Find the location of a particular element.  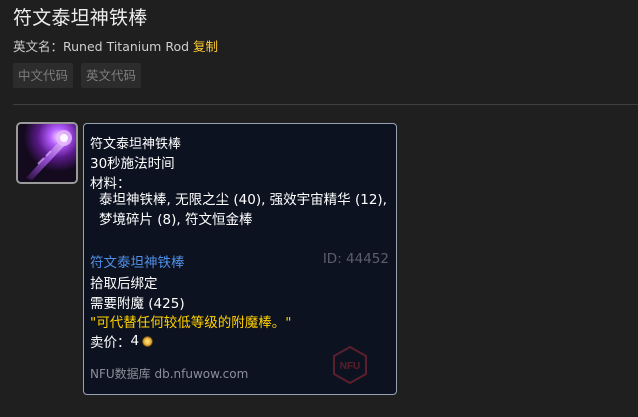

tooltip-binding: 拾取后绑定 is located at coordinates (124, 284).